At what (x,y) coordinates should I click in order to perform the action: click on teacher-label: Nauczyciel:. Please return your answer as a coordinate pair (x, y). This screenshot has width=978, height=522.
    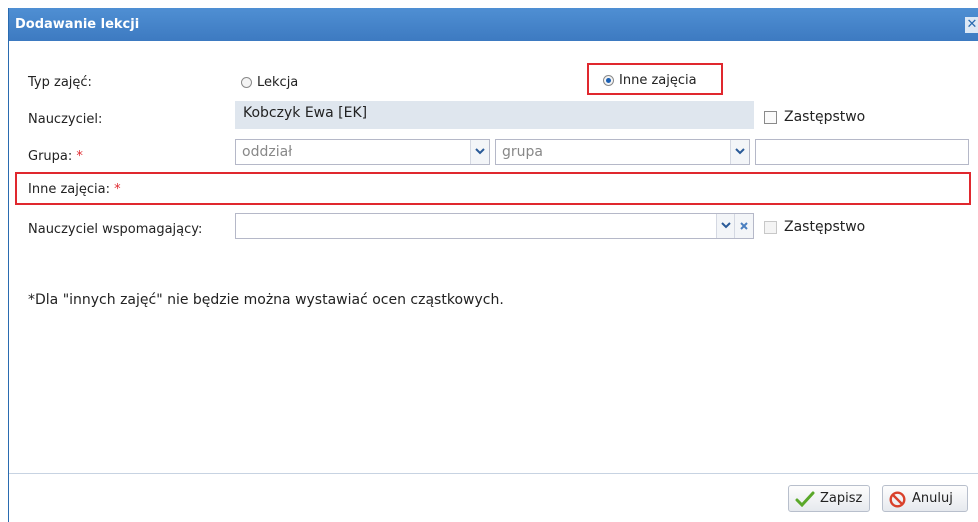
    Looking at the image, I should click on (65, 119).